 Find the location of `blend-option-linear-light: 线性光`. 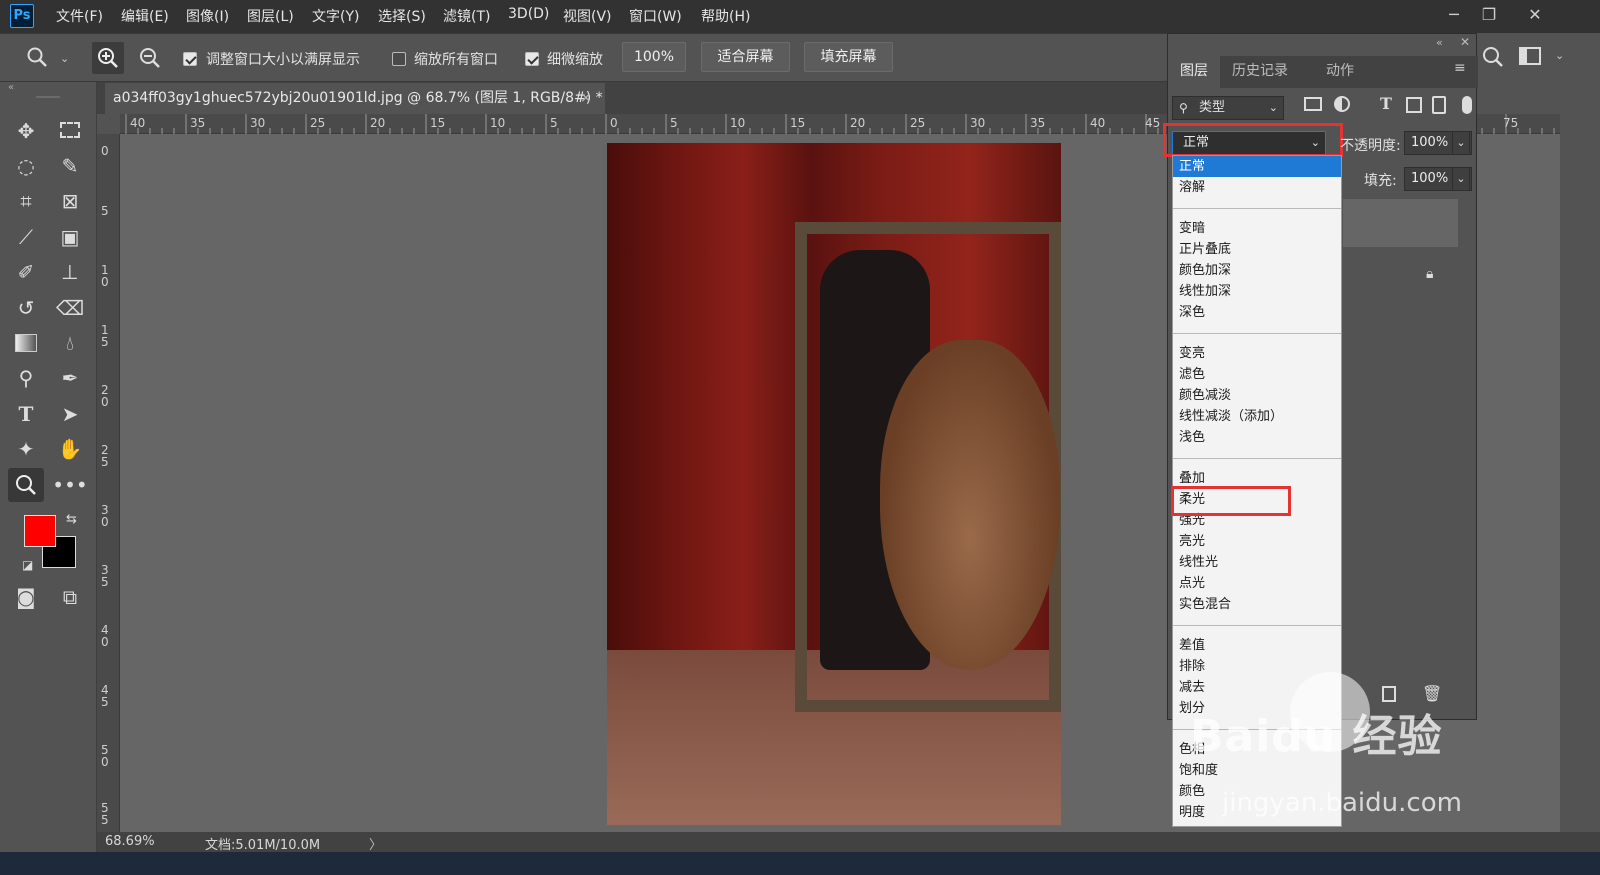

blend-option-linear-light: 线性光 is located at coordinates (1257, 562).